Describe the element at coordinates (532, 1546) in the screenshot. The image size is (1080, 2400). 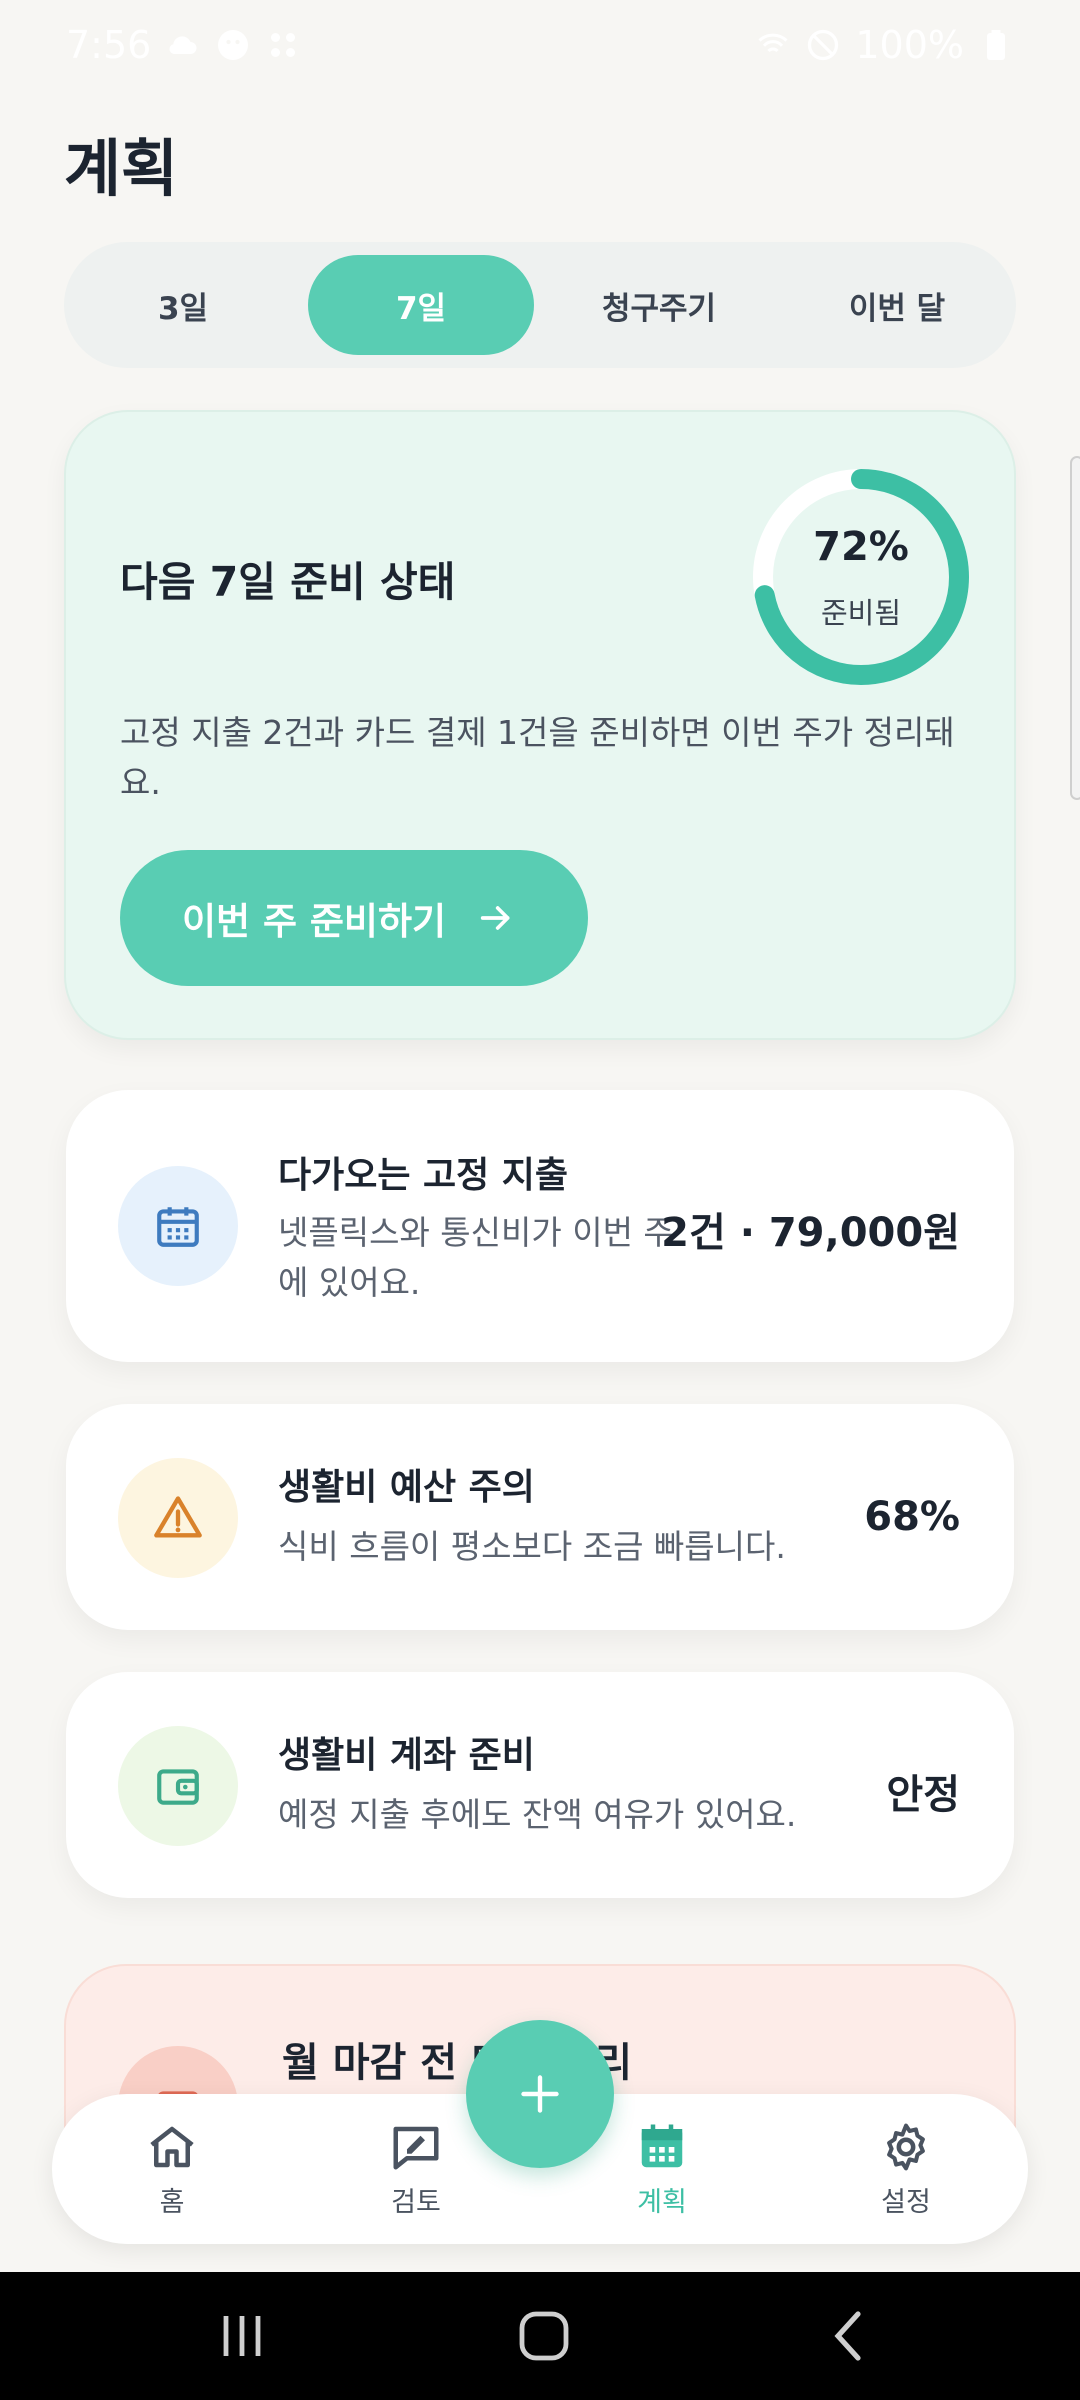
I see `budget-warning-description: 식비 흐름이 평소보다 조금 빠릅니다.` at that location.